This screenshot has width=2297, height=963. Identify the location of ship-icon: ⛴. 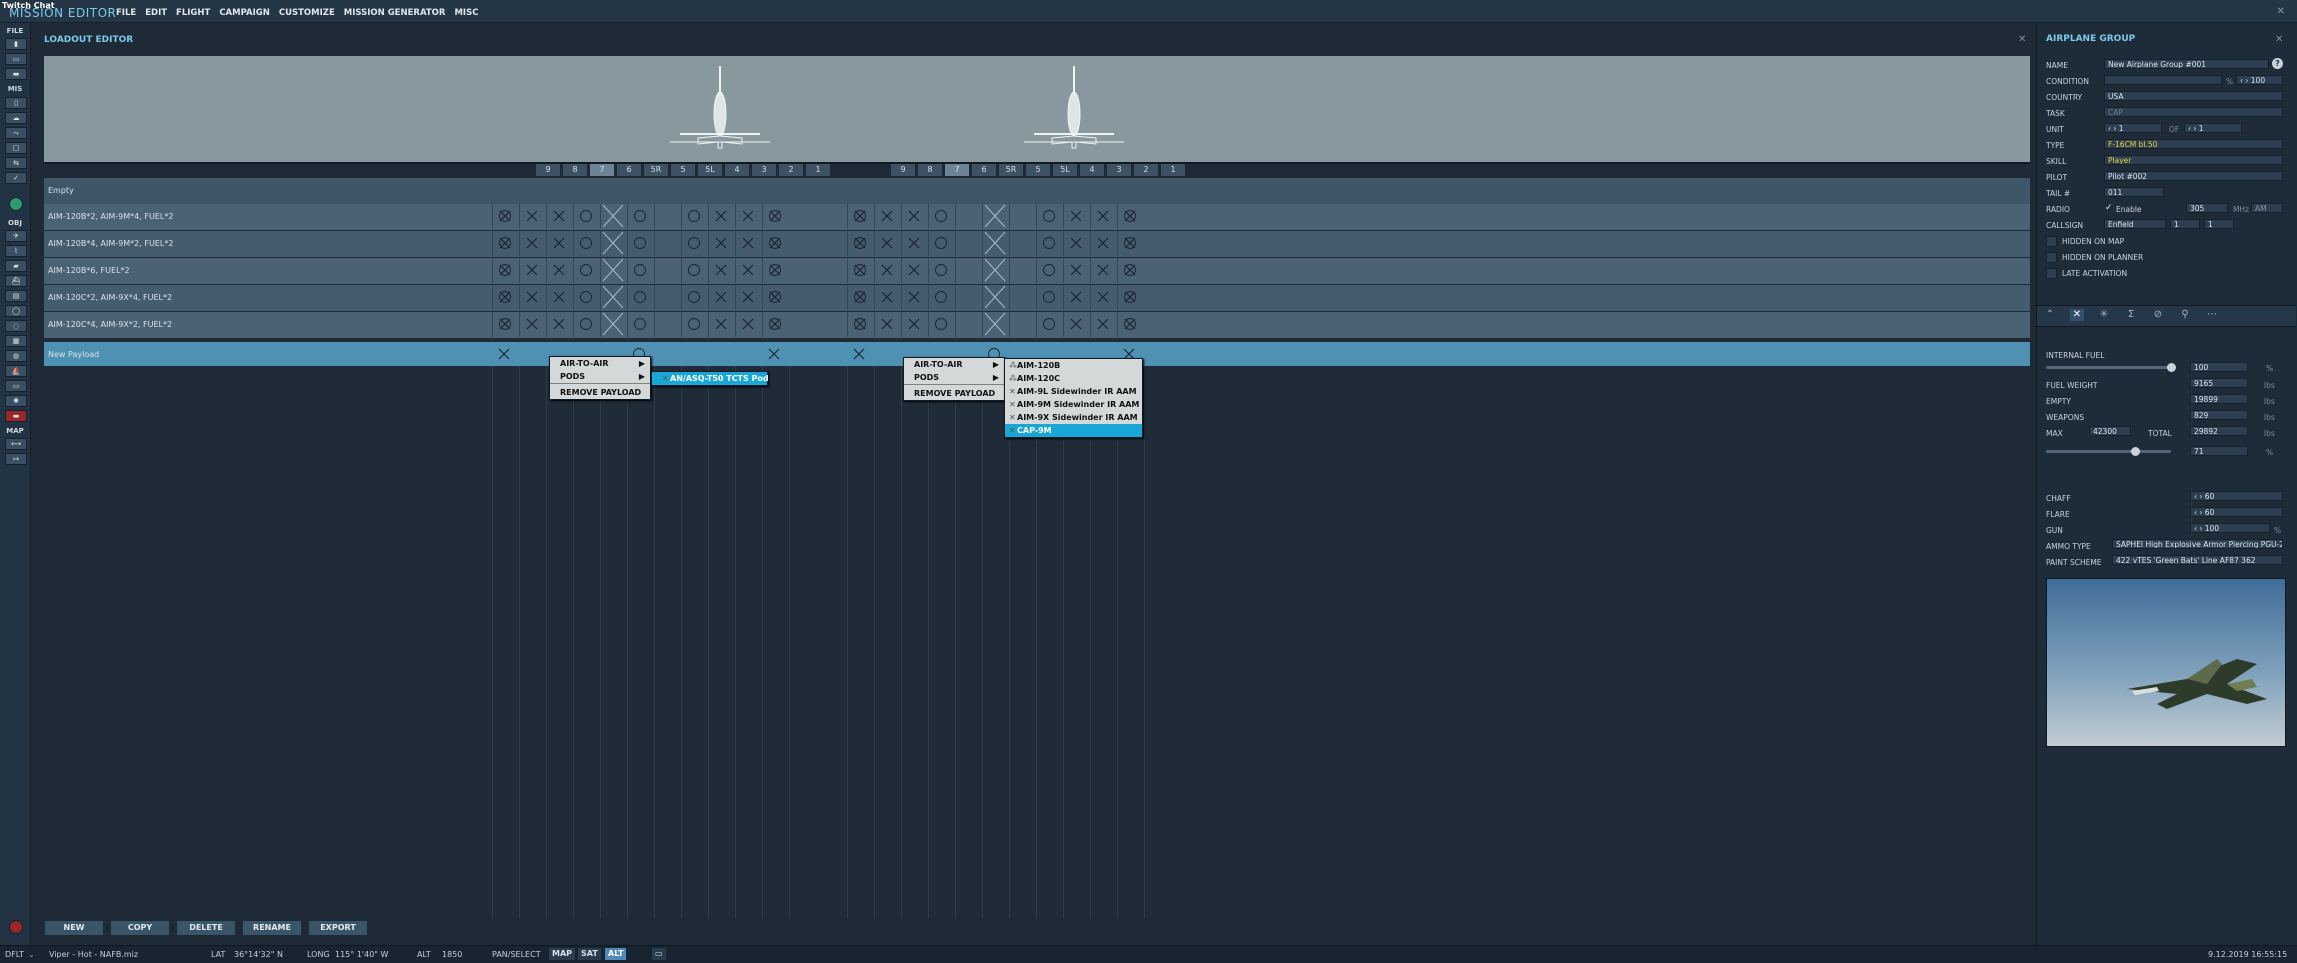
(16, 281).